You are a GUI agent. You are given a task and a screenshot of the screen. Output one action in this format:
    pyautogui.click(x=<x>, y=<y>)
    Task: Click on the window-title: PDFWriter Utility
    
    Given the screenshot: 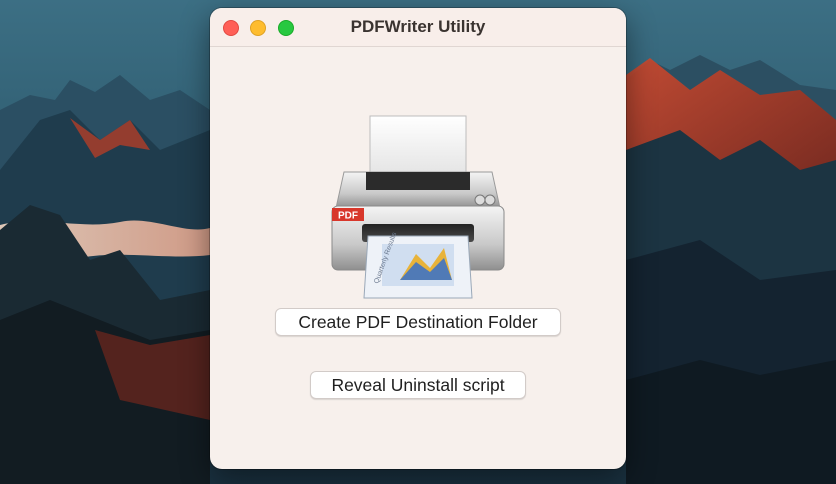 What is the action you would take?
    pyautogui.click(x=418, y=26)
    